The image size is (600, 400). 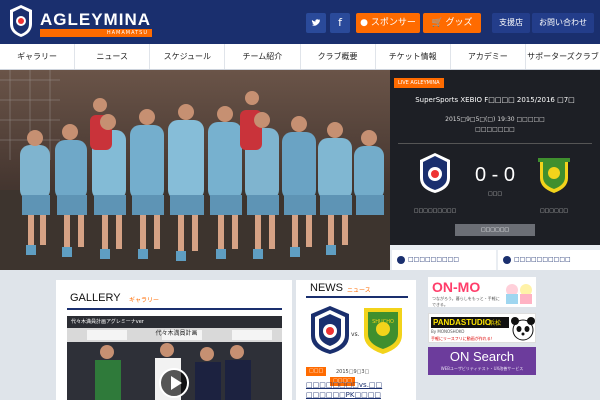 I want to click on panda-tag: 浜松, so click(x=495, y=323).